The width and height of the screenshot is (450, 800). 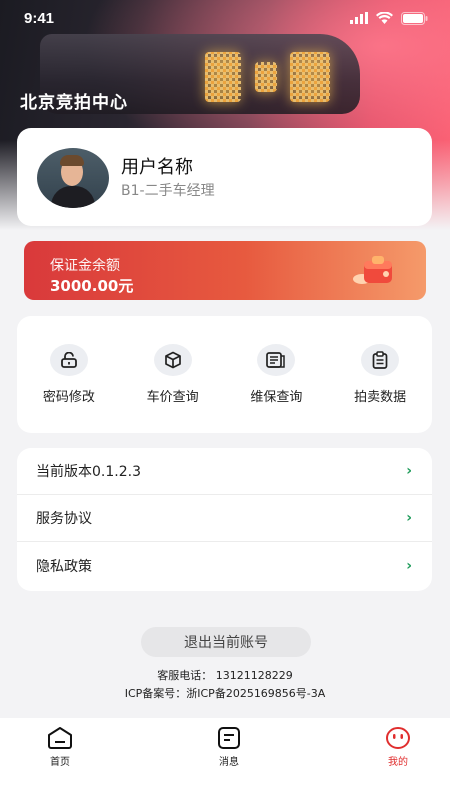 What do you see at coordinates (74, 103) in the screenshot?
I see `org-name: 北京竞拍中心` at bounding box center [74, 103].